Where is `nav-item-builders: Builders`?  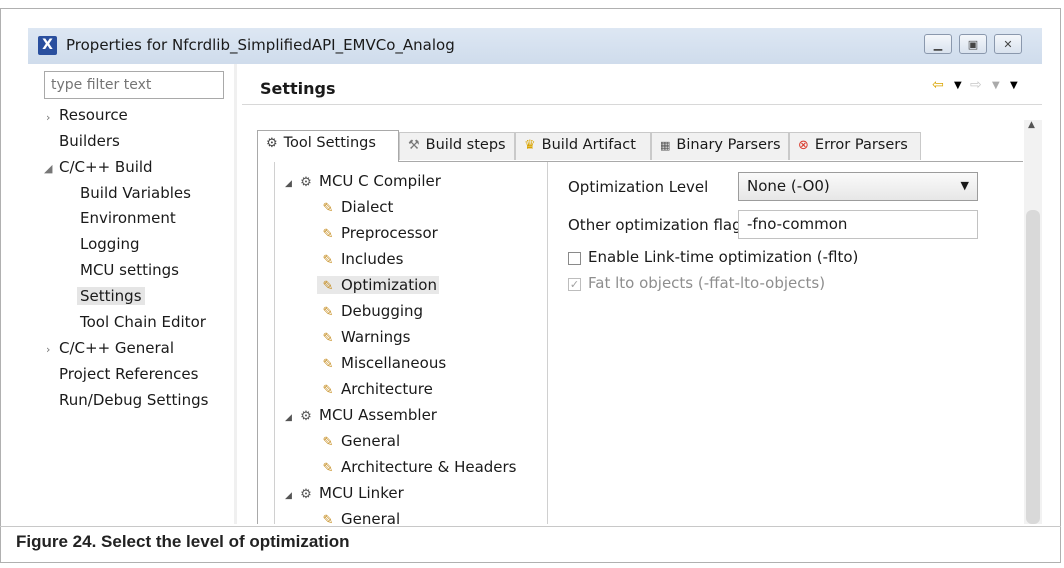 nav-item-builders: Builders is located at coordinates (89, 141).